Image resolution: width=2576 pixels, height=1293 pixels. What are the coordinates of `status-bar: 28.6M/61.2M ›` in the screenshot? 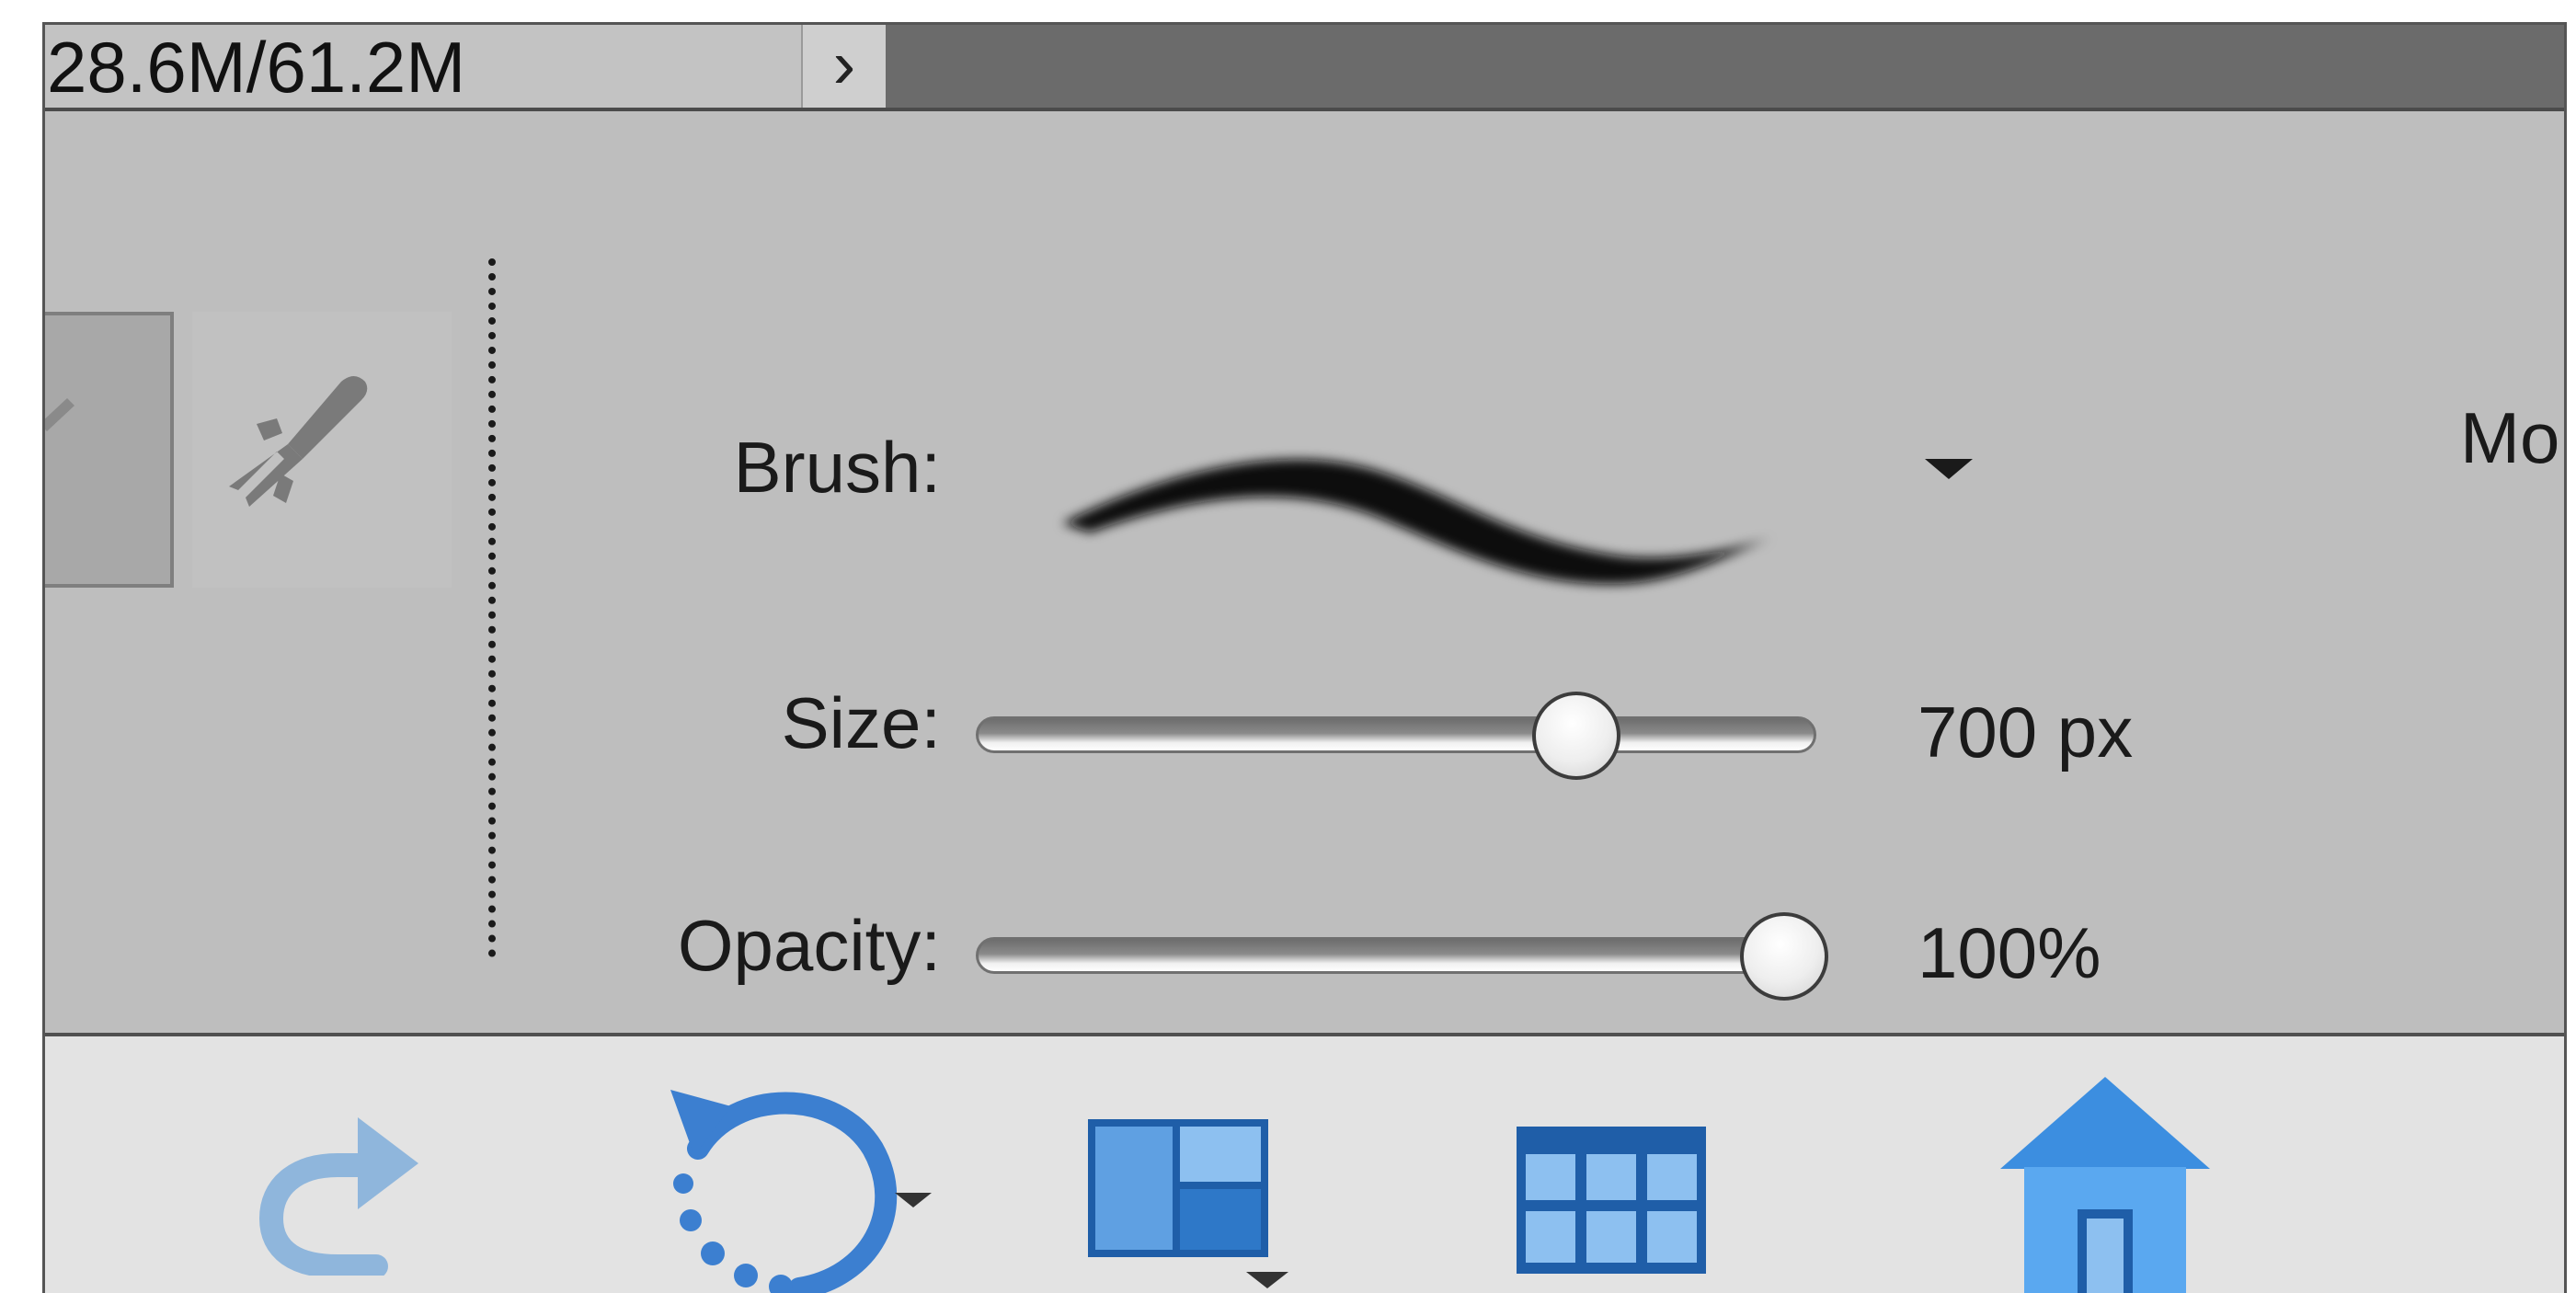 It's located at (1304, 68).